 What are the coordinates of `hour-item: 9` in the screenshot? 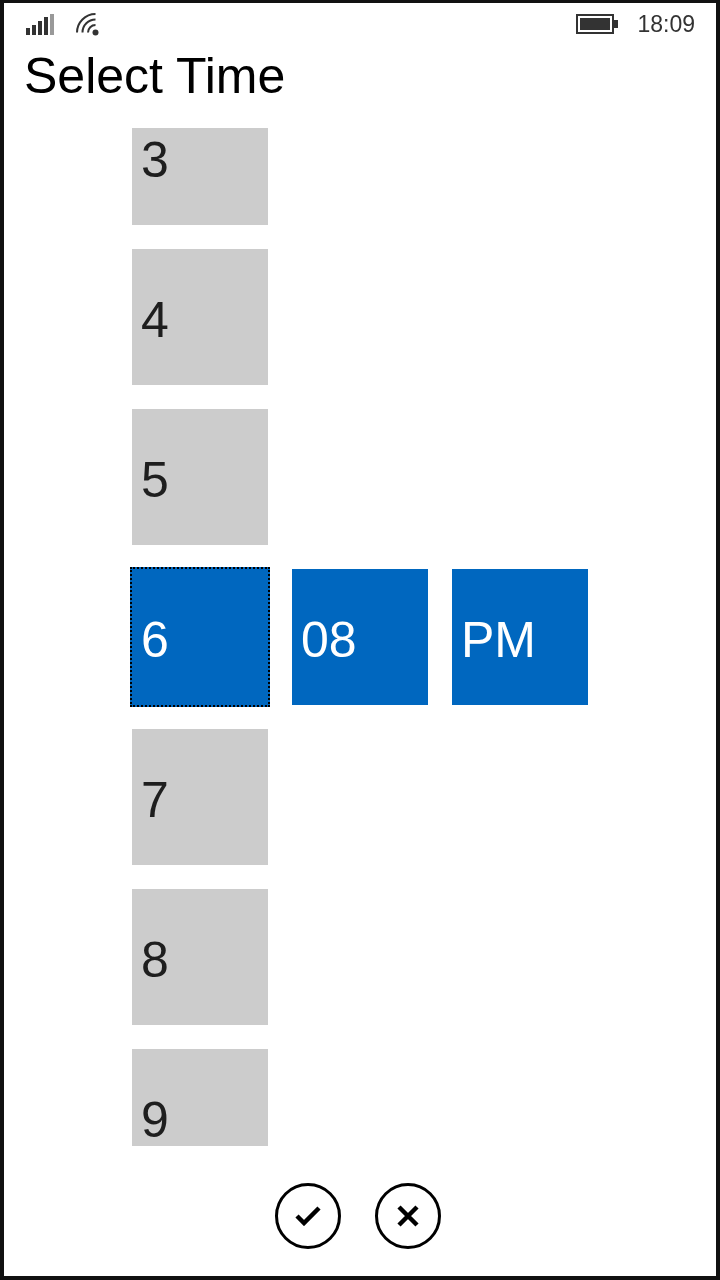 It's located at (200, 1097).